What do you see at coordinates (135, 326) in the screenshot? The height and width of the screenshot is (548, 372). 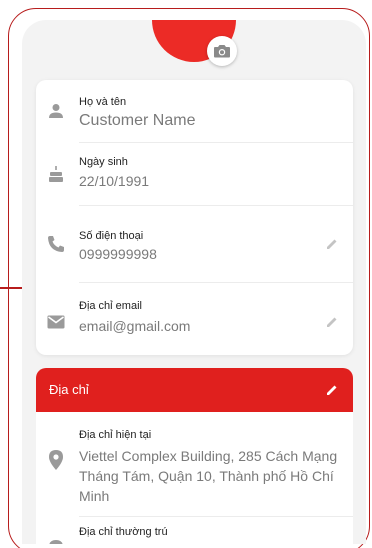 I see `email-value: email@gmail.com` at bounding box center [135, 326].